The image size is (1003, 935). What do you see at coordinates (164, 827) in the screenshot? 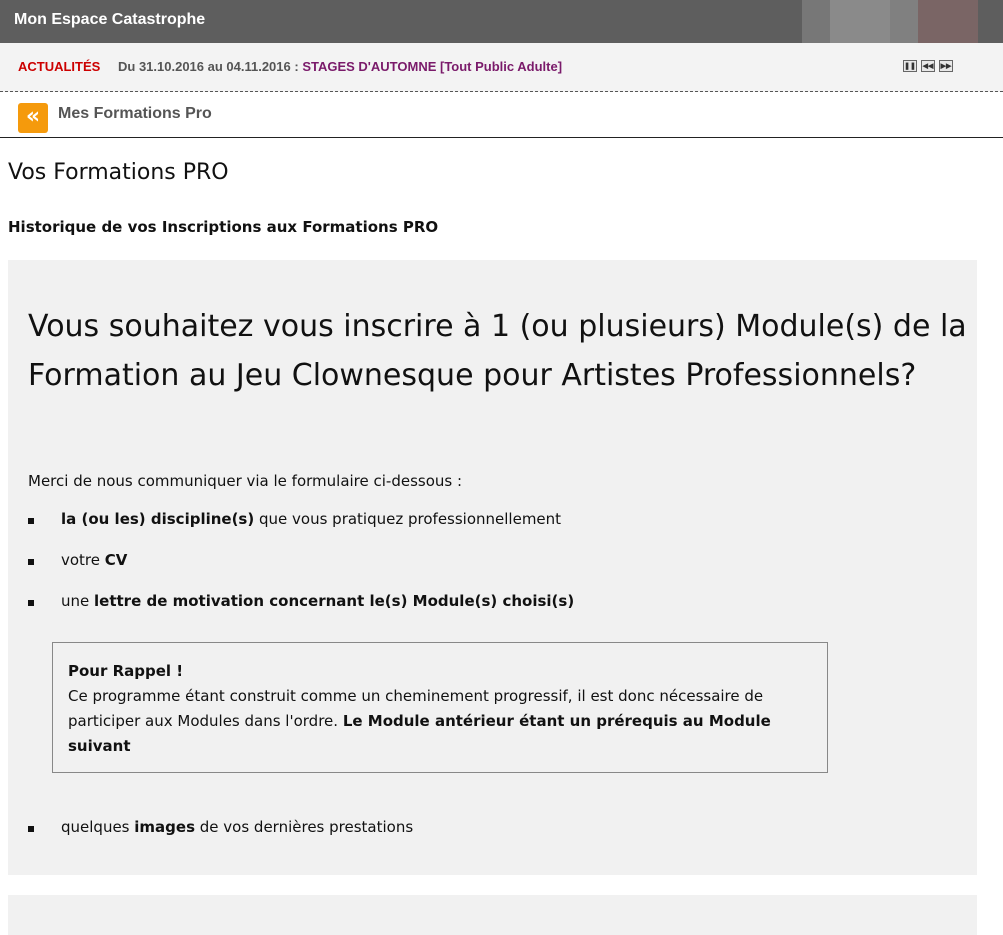
I see `item-bold: images` at bounding box center [164, 827].